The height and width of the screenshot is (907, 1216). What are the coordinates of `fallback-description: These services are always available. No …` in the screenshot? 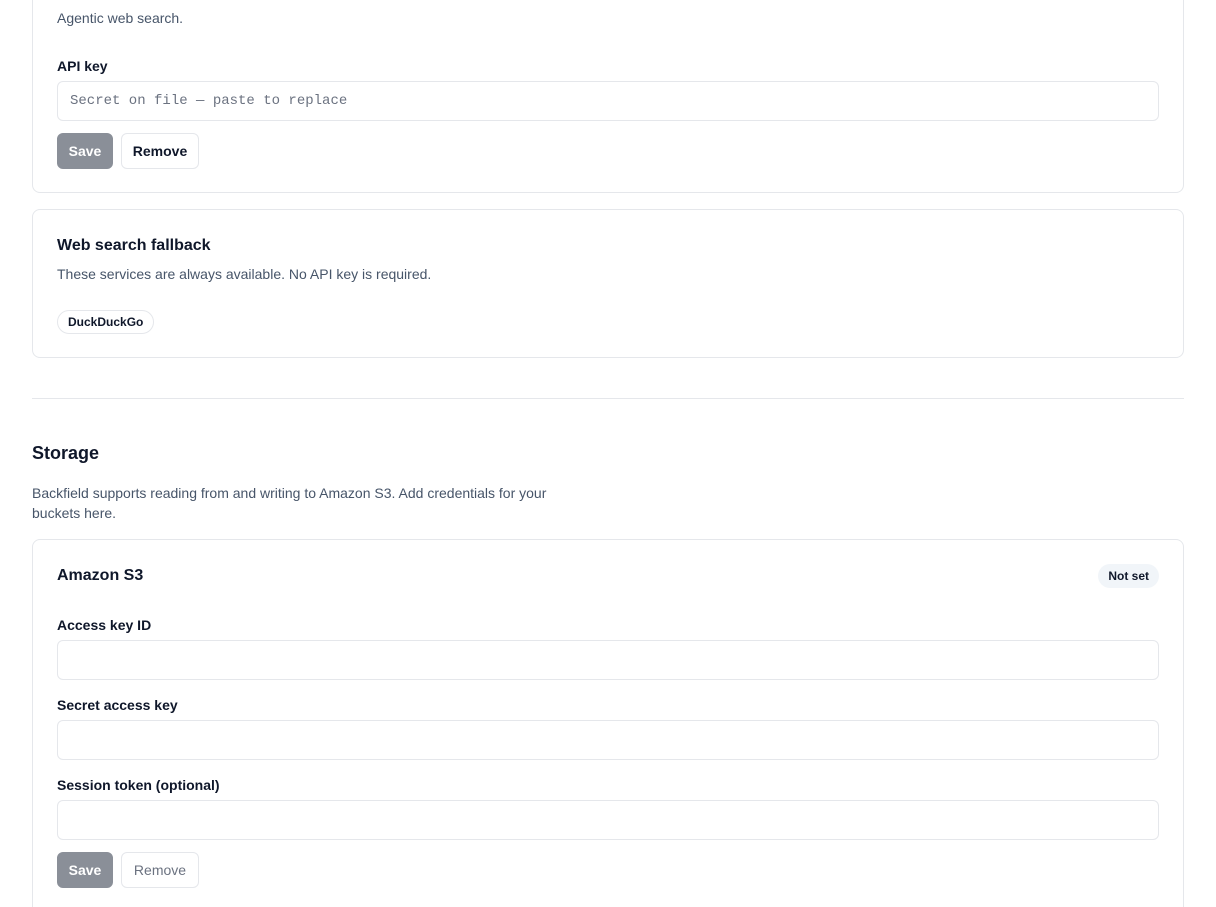 It's located at (244, 274).